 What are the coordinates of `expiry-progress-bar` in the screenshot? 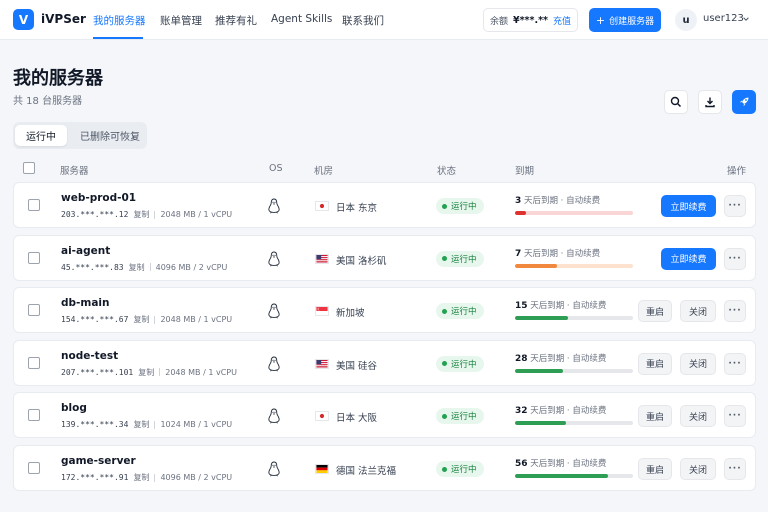 It's located at (574, 423).